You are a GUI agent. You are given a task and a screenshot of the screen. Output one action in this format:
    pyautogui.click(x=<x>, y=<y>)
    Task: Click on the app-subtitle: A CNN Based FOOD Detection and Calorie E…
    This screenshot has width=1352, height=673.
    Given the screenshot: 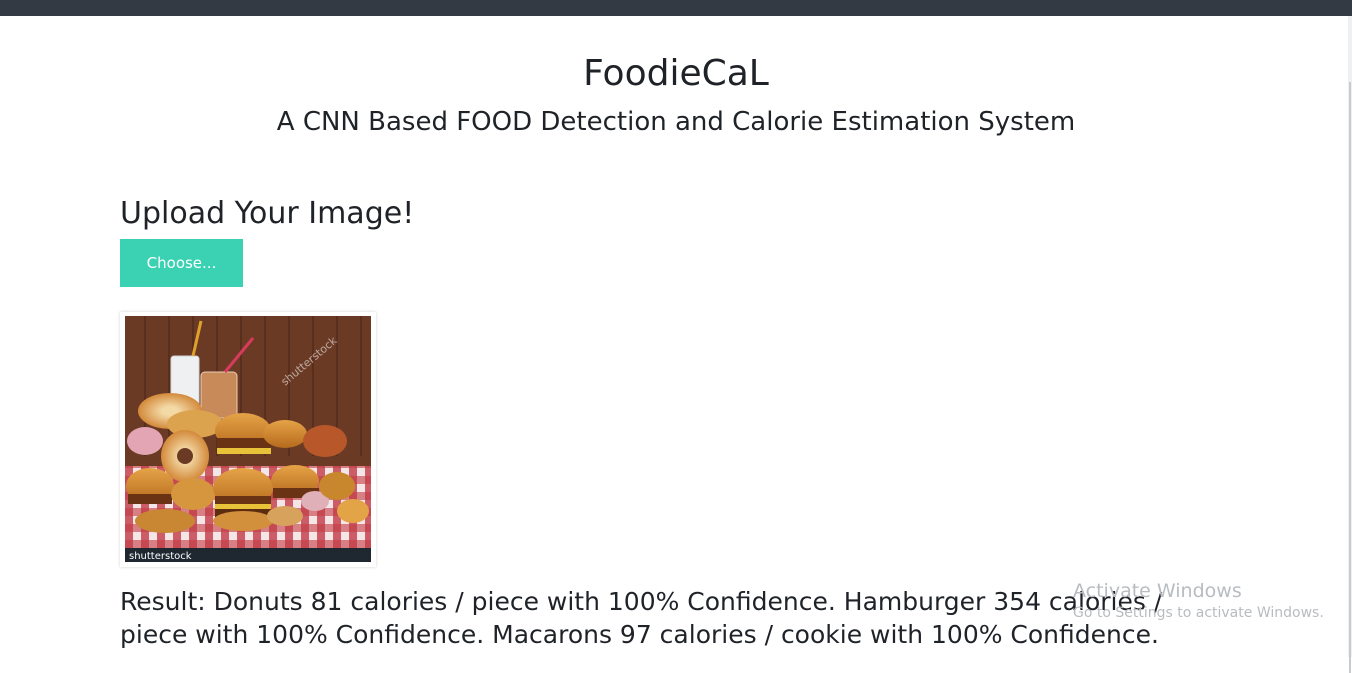 What is the action you would take?
    pyautogui.click(x=676, y=122)
    